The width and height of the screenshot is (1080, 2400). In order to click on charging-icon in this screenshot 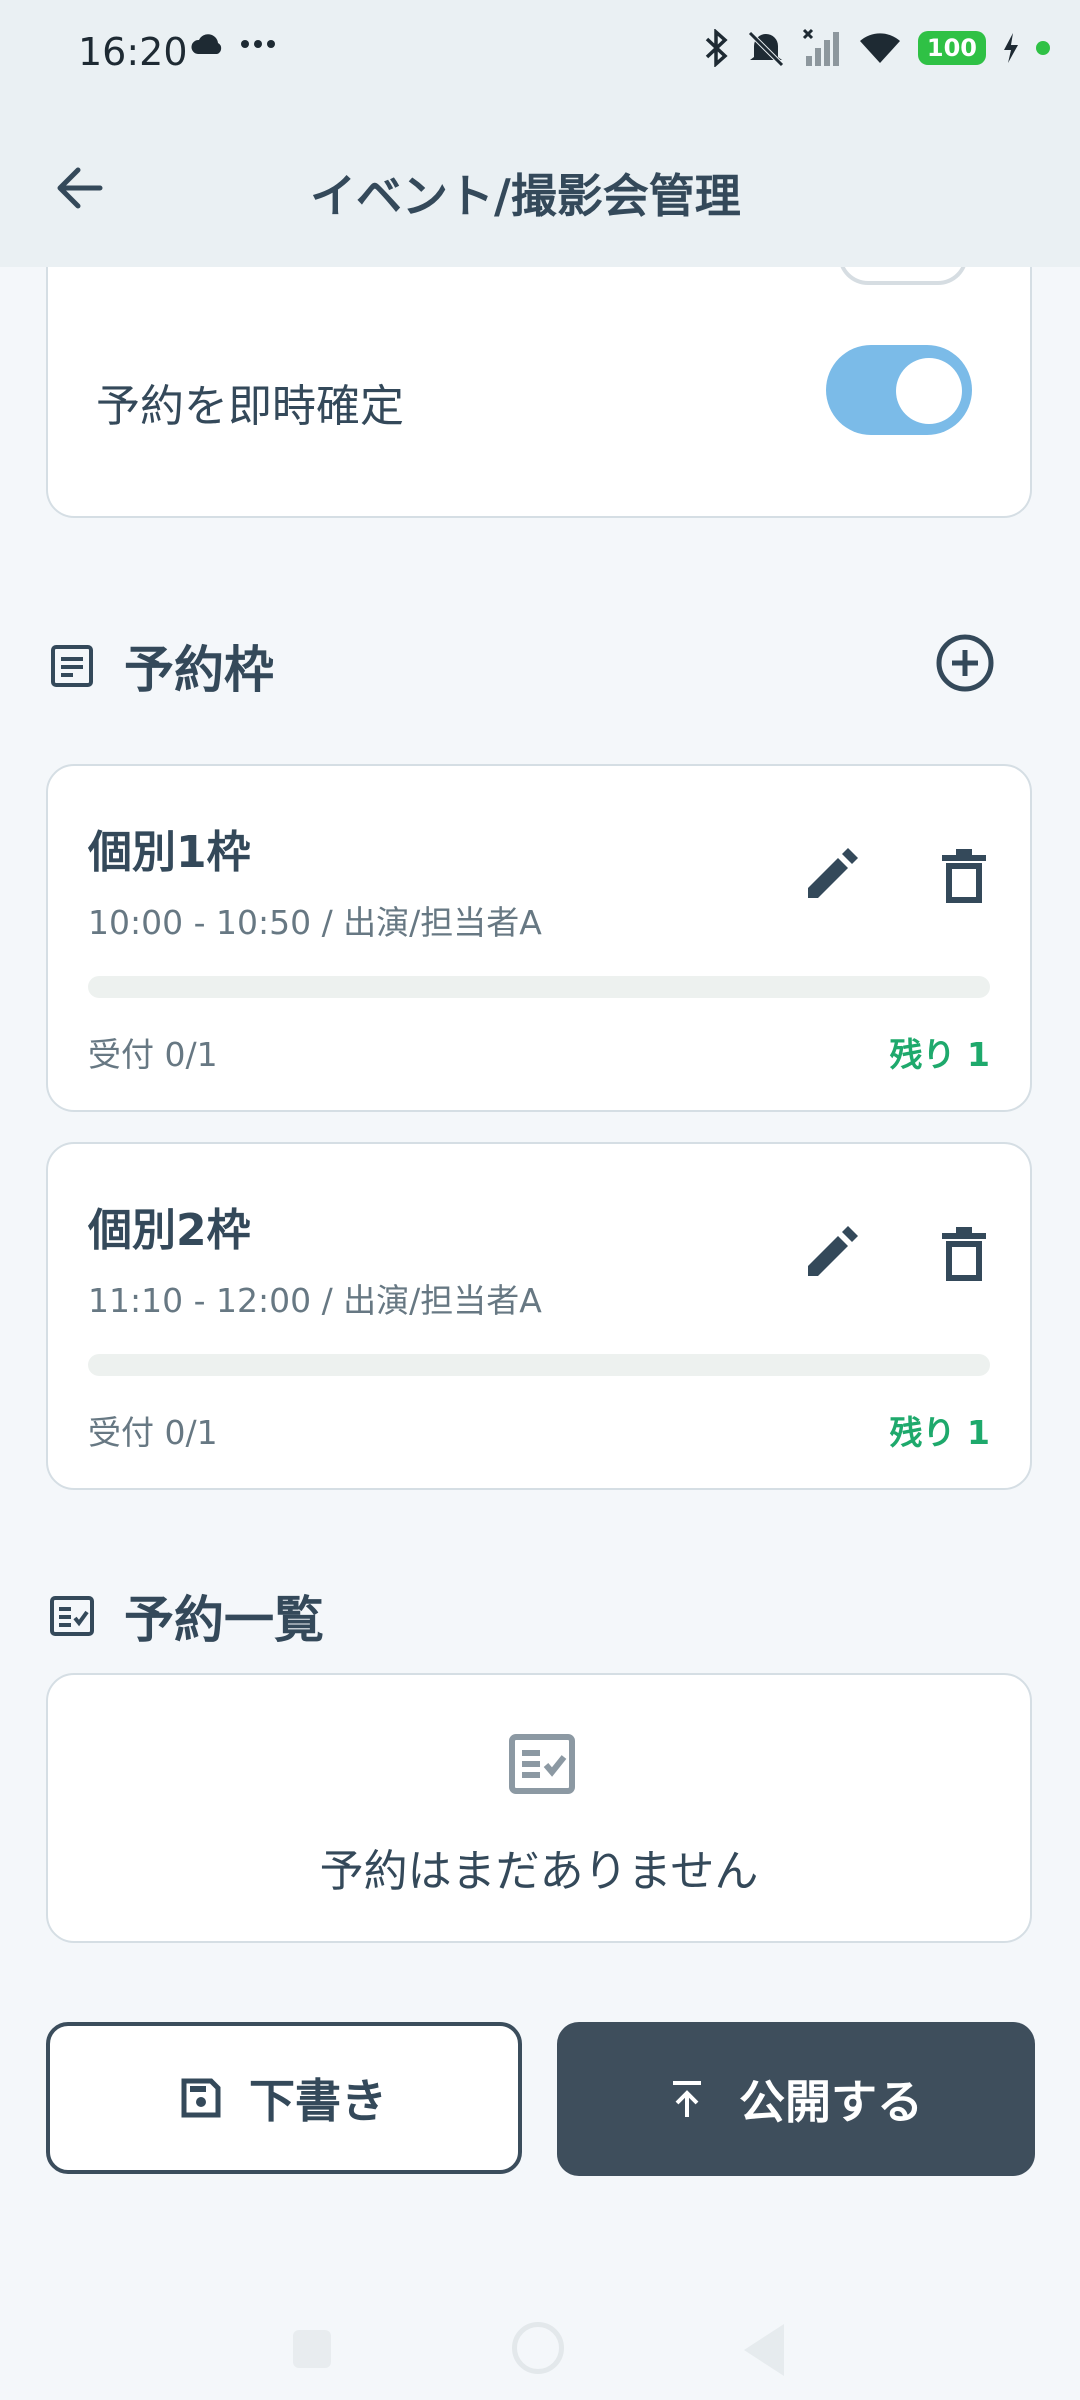, I will do `click(1011, 48)`.